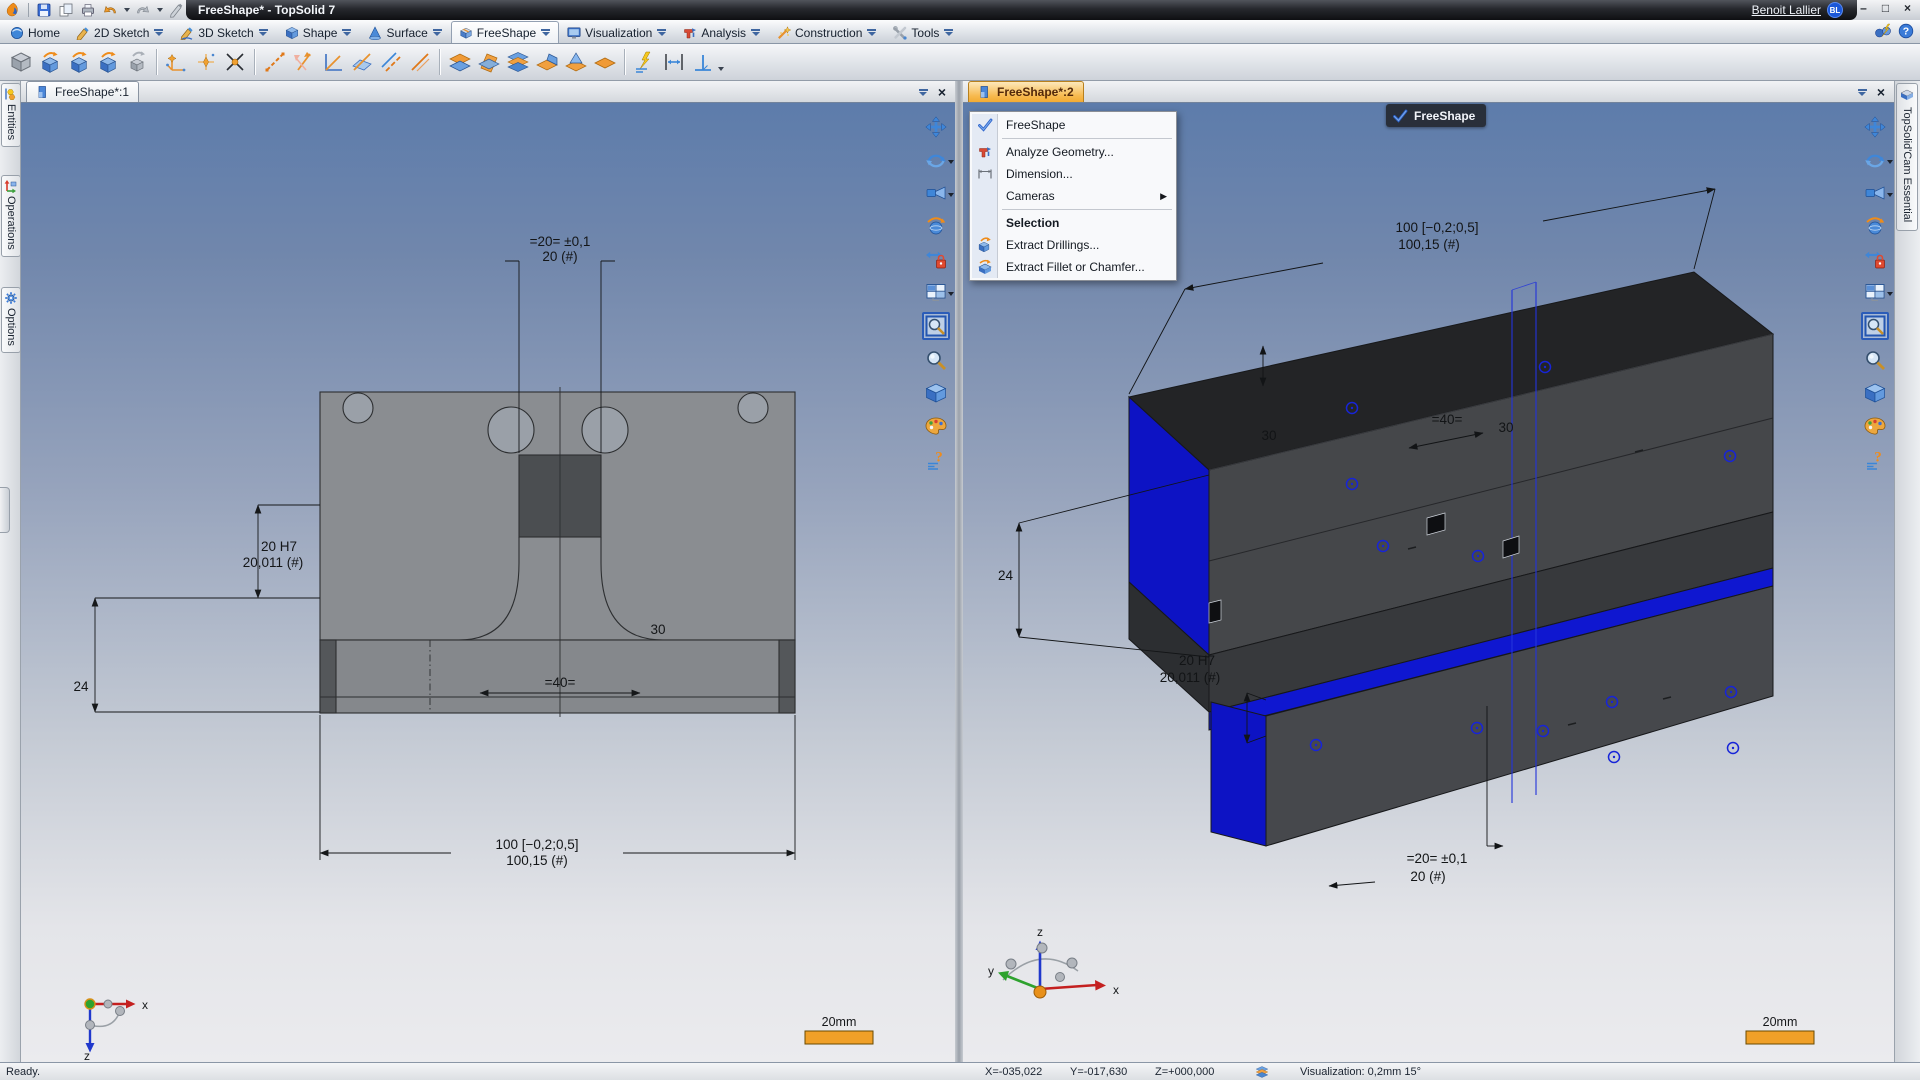  I want to click on tool-segment-line-icon, so click(419, 62).